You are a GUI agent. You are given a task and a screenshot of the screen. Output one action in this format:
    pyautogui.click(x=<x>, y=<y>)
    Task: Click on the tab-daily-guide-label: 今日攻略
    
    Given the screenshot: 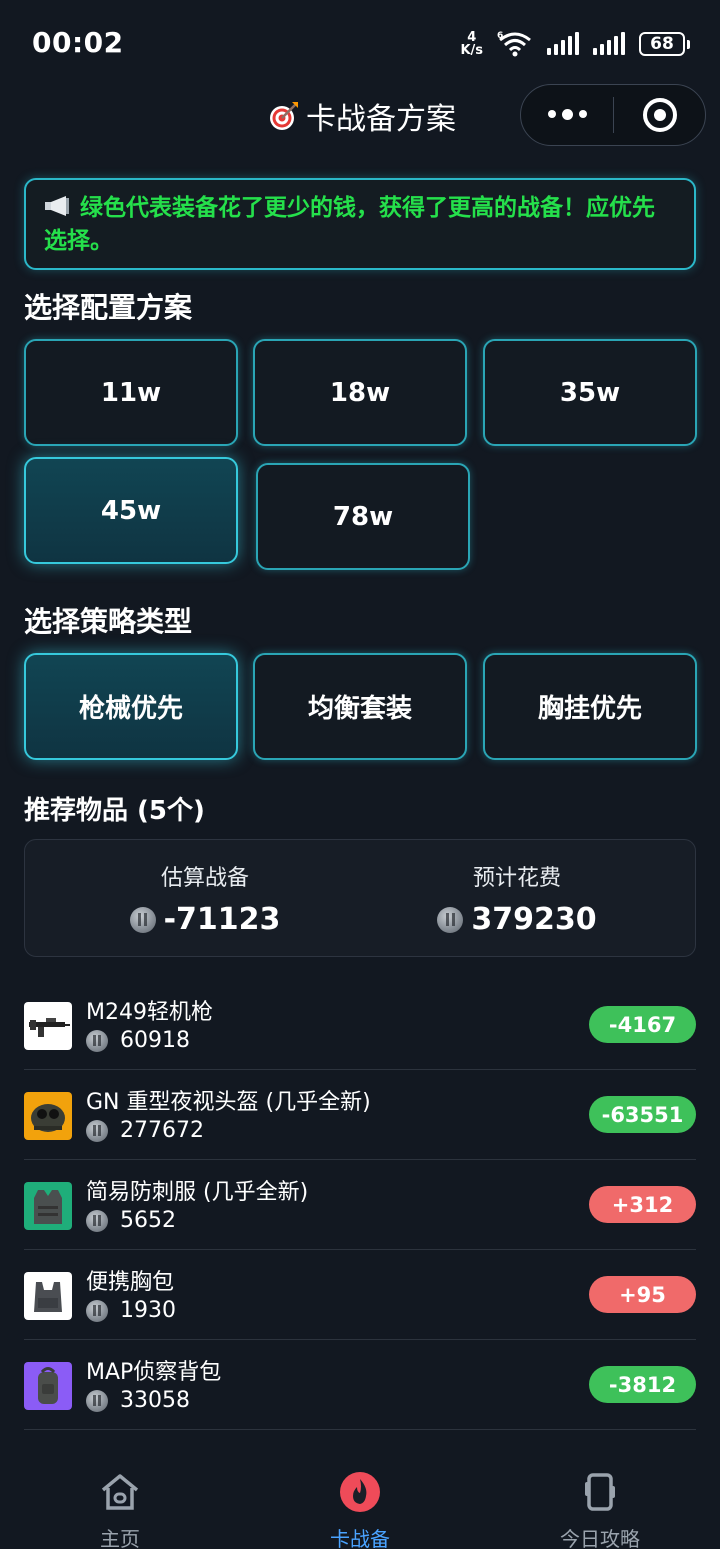 What is the action you would take?
    pyautogui.click(x=600, y=1538)
    